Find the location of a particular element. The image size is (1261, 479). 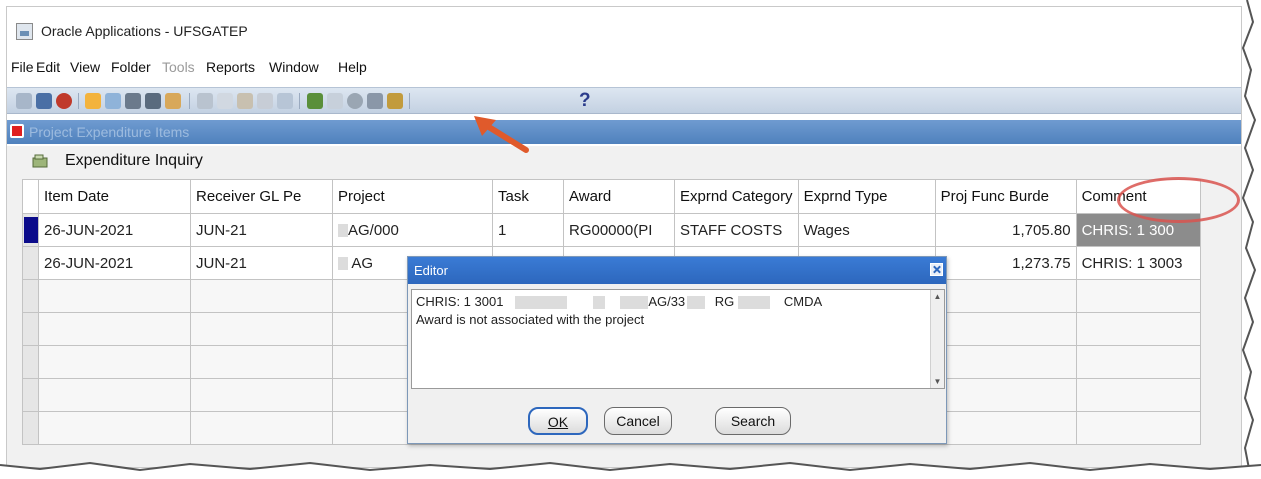

column-header: Project is located at coordinates (412, 196).